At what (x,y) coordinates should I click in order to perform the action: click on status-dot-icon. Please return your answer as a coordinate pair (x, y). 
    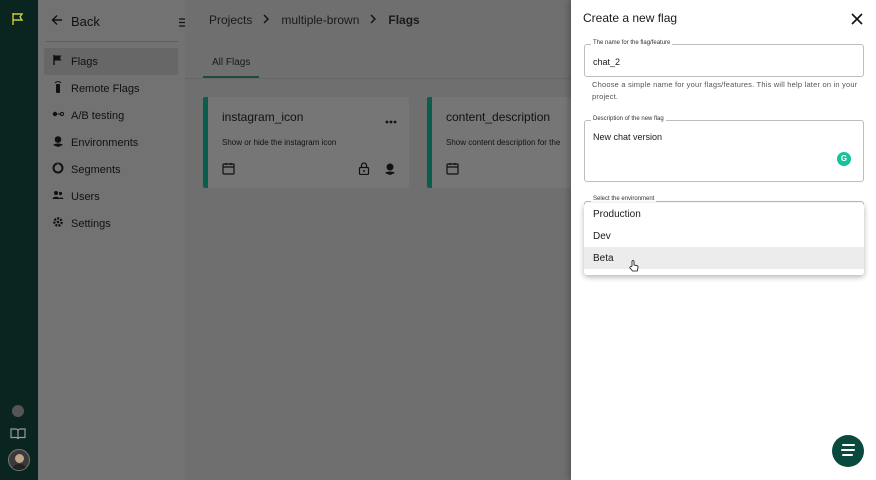
    Looking at the image, I should click on (18, 411).